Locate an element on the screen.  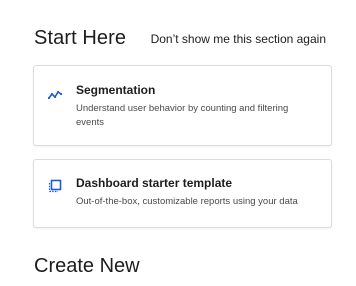
dashboard-template-icon is located at coordinates (55, 186).